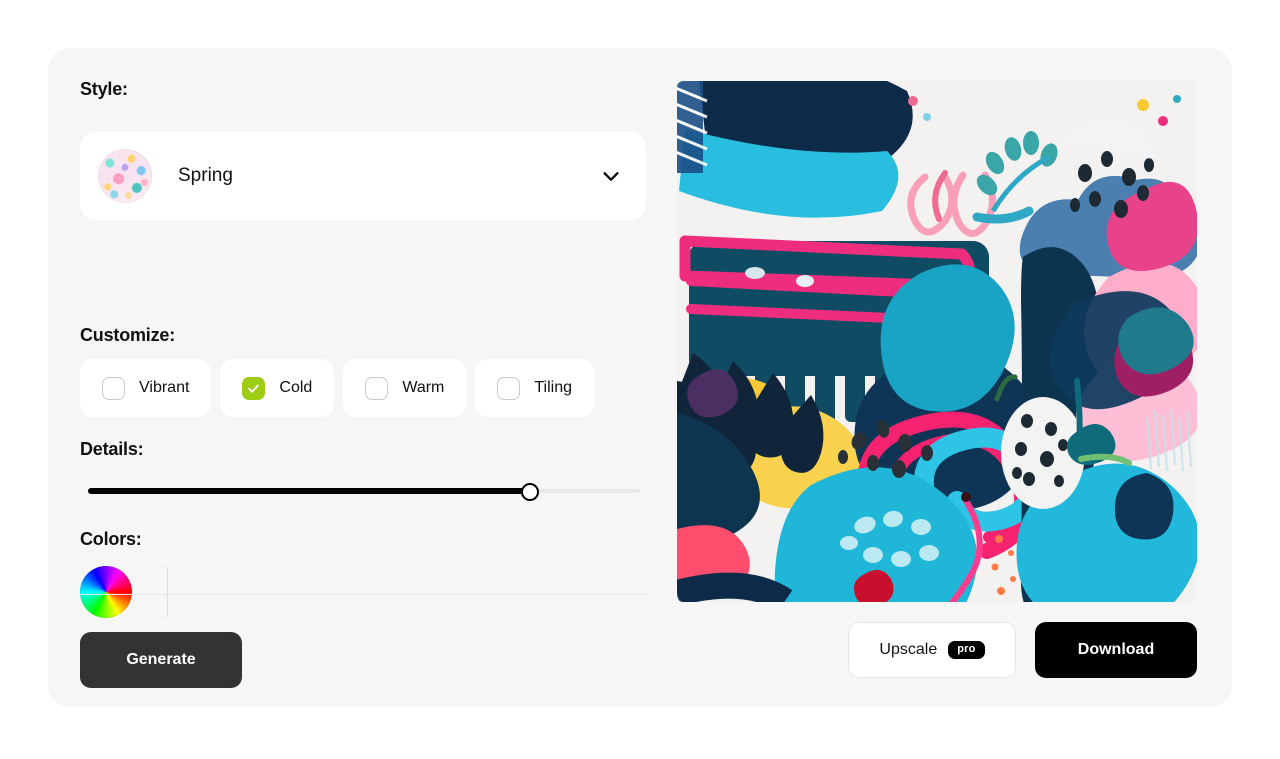 The image size is (1280, 759). What do you see at coordinates (611, 176) in the screenshot?
I see `chevron-down-icon` at bounding box center [611, 176].